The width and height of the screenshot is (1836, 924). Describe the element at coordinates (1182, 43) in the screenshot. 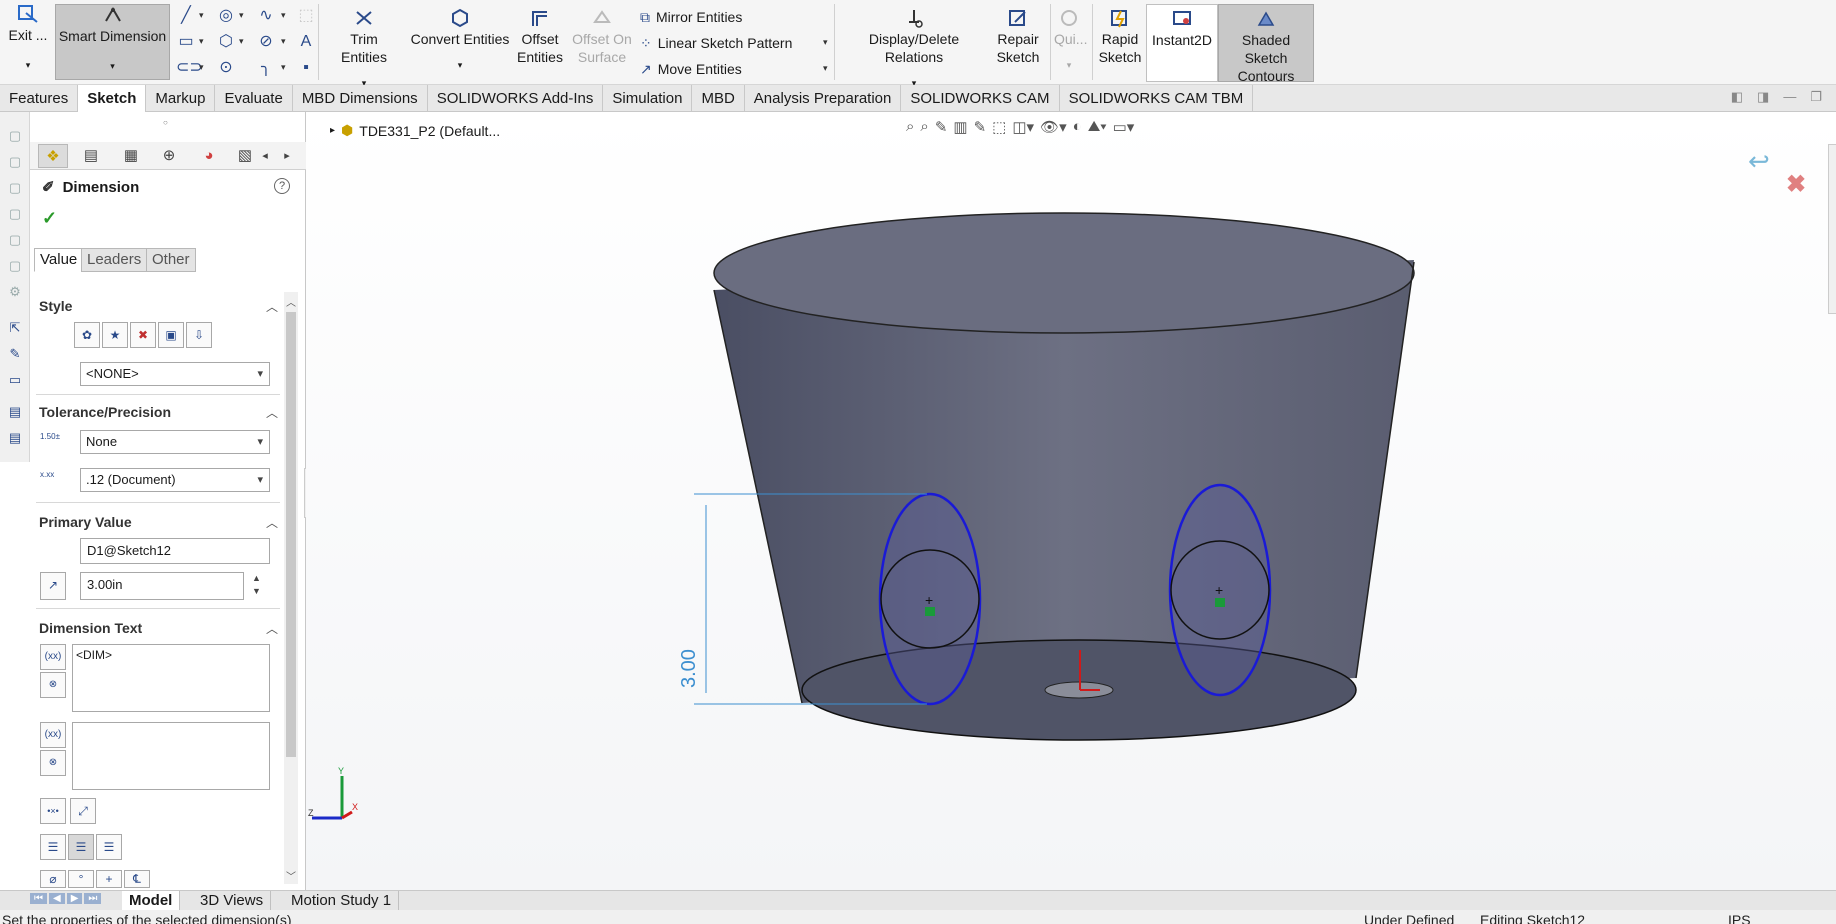

I see `instant2d-button: Instant2D` at that location.